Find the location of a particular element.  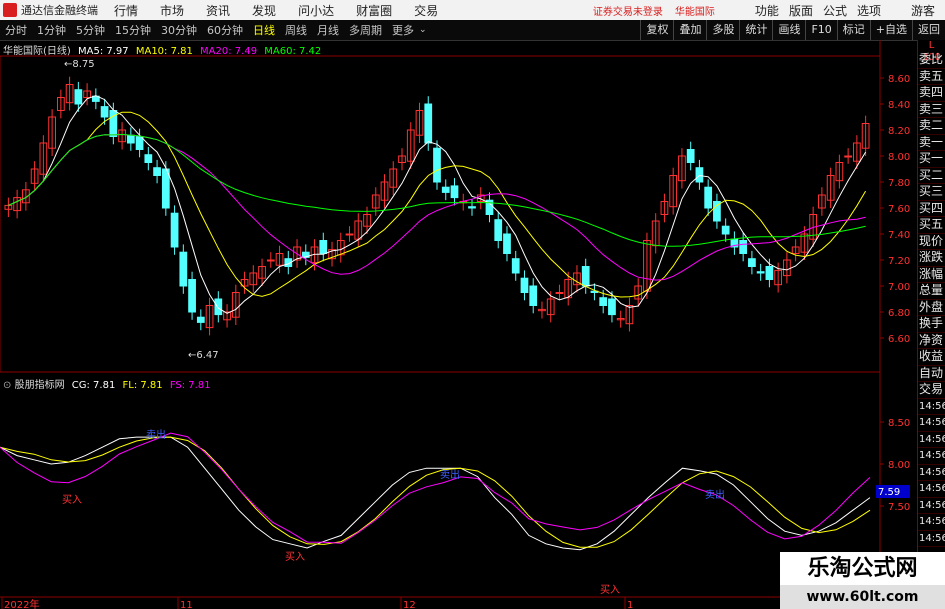

guest-label: 游客 is located at coordinates (923, 10).